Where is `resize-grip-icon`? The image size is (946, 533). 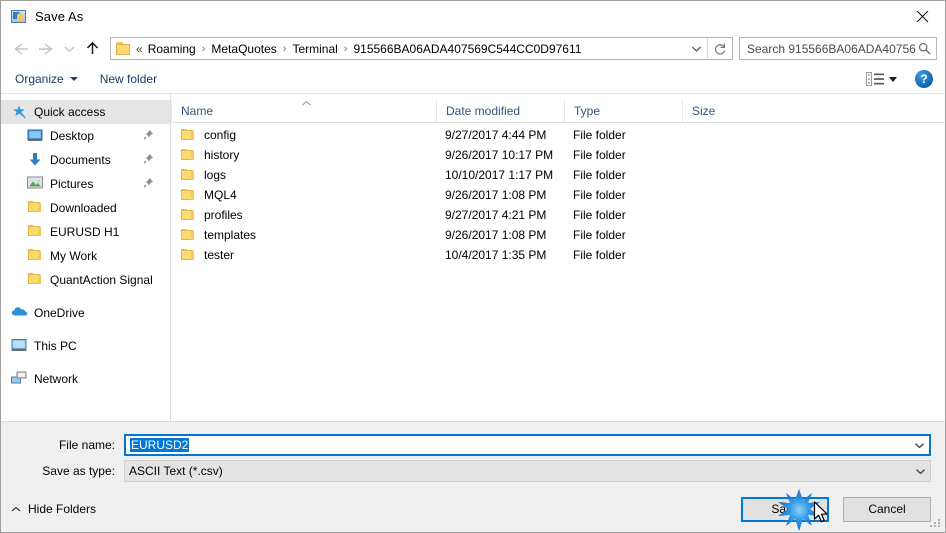
resize-grip-icon is located at coordinates (936, 523).